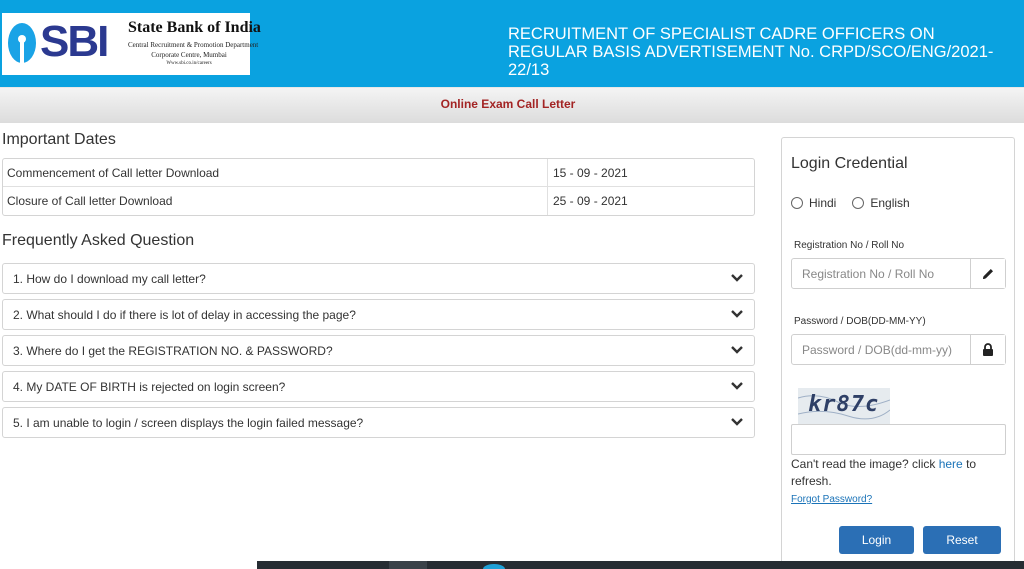 This screenshot has width=1024, height=569. I want to click on captcha-image: kr87c, so click(844, 406).